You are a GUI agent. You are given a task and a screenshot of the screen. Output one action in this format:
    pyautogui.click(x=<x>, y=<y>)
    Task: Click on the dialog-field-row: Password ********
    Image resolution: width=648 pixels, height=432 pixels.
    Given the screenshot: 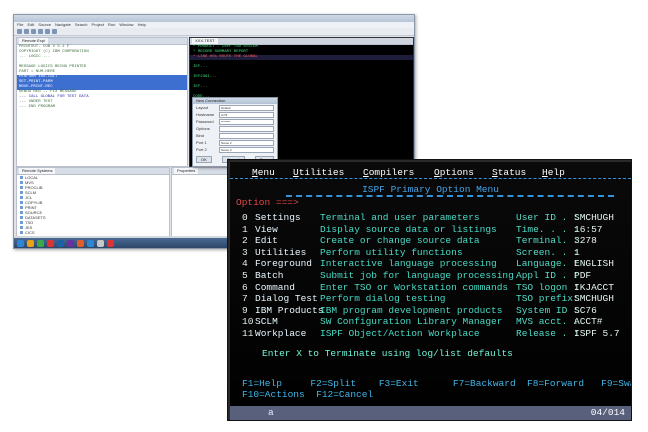 What is the action you would take?
    pyautogui.click(x=235, y=121)
    